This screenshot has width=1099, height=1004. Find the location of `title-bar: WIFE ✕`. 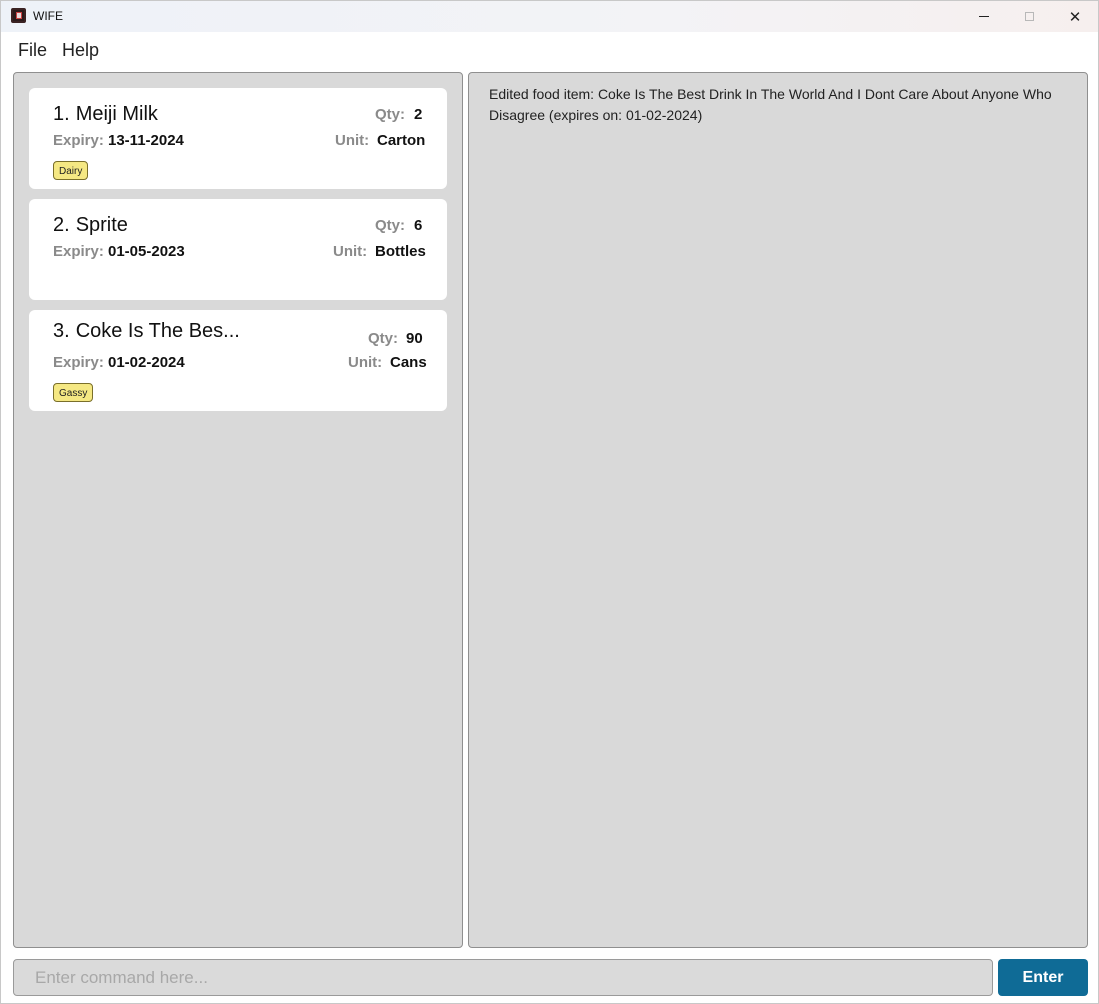

title-bar: WIFE ✕ is located at coordinates (549, 16).